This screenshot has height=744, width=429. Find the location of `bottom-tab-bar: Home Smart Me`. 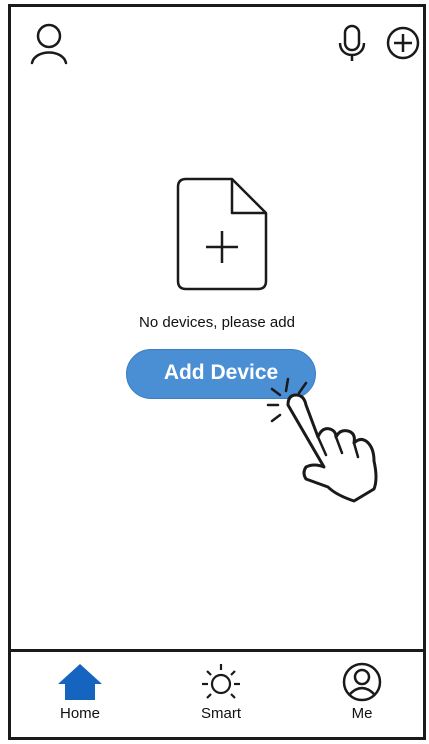

bottom-tab-bar: Home Smart Me is located at coordinates (217, 693).